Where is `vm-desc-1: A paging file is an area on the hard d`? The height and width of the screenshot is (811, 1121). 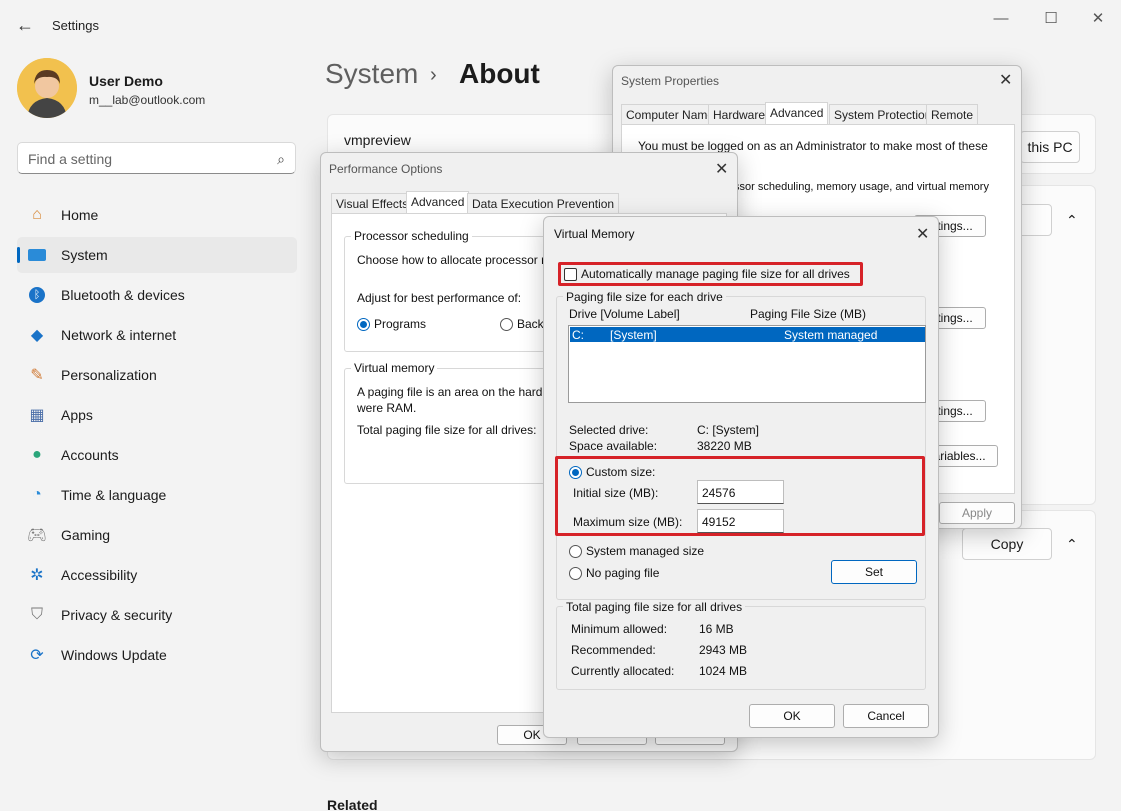 vm-desc-1: A paging file is an area on the hard d is located at coordinates (454, 392).